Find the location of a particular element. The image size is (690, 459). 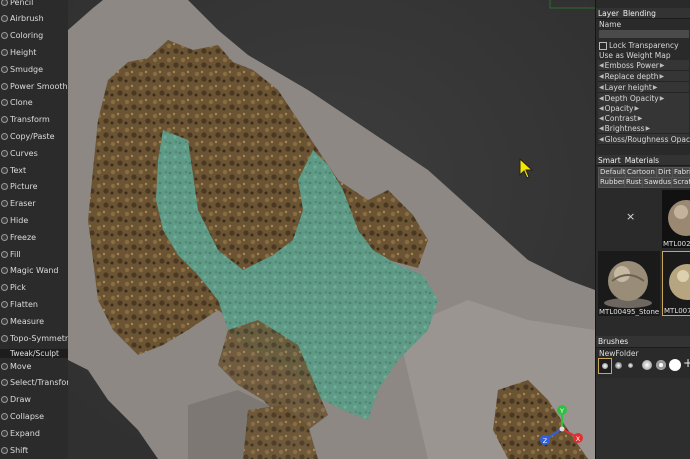

measure-icon is located at coordinates (4, 321).